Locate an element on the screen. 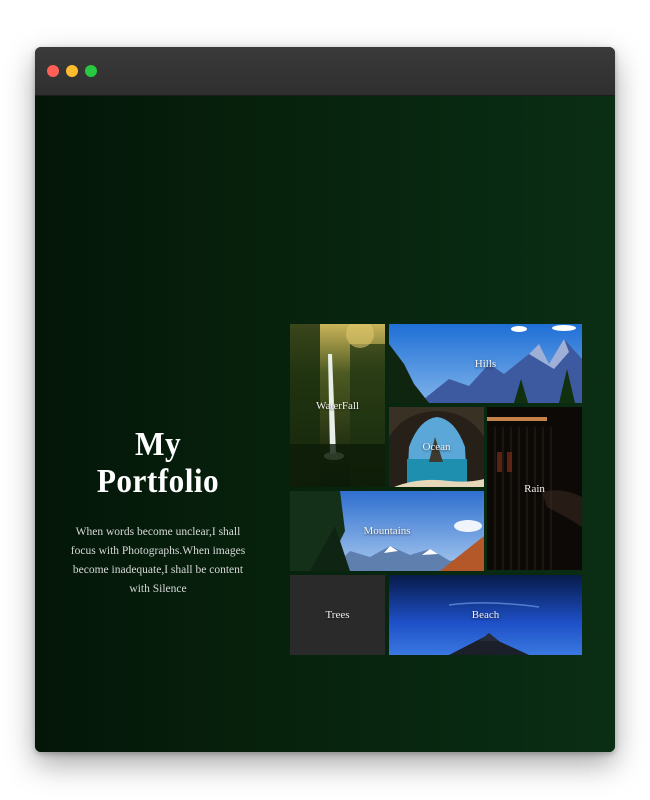 This screenshot has width=650, height=800. gallery-tile-ocean: Ocean is located at coordinates (436, 447).